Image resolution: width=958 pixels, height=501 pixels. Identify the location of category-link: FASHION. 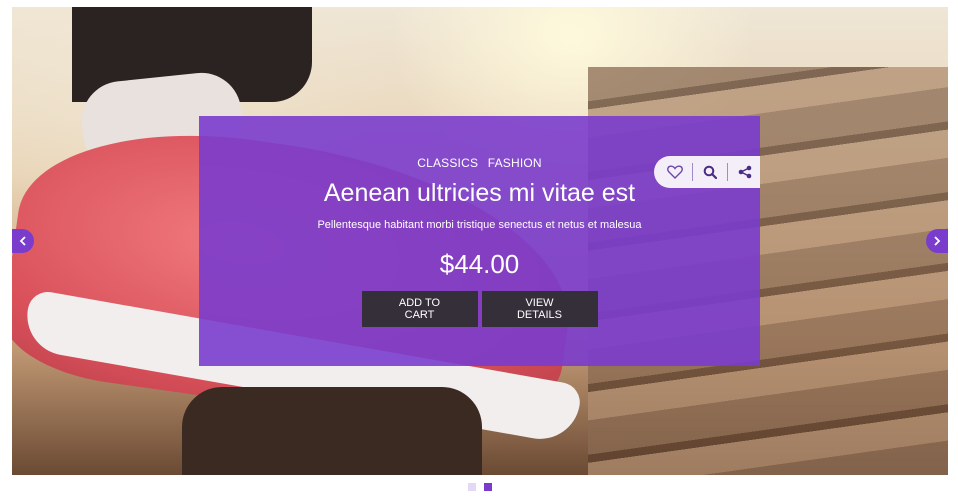
(515, 163).